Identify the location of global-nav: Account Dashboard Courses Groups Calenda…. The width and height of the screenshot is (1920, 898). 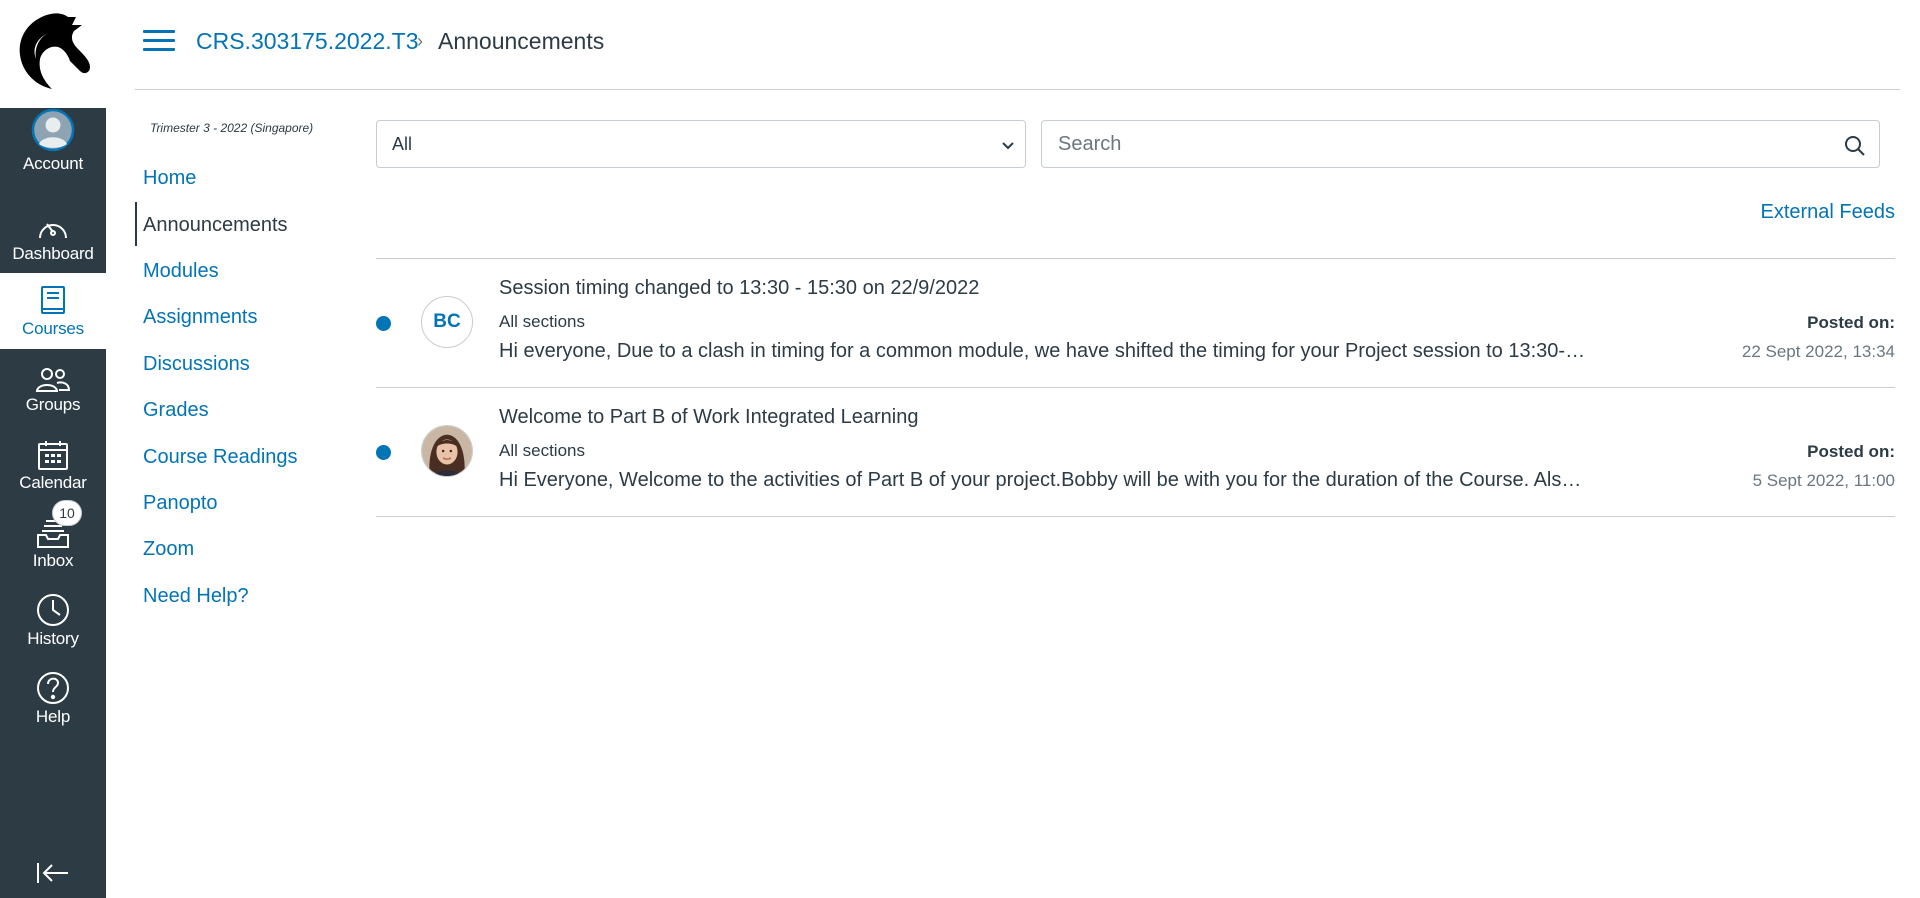
(53, 449).